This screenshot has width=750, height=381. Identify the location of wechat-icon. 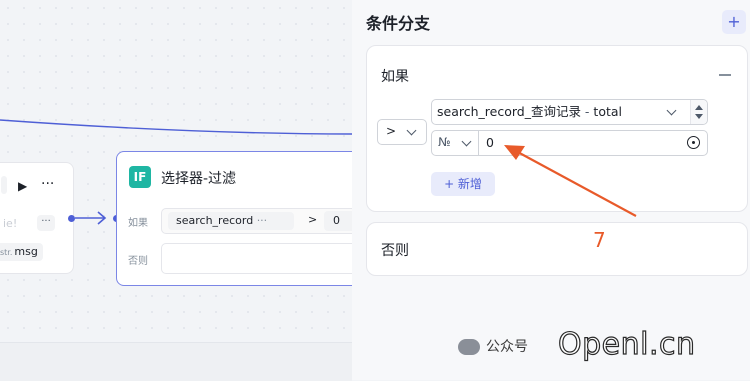
(469, 347).